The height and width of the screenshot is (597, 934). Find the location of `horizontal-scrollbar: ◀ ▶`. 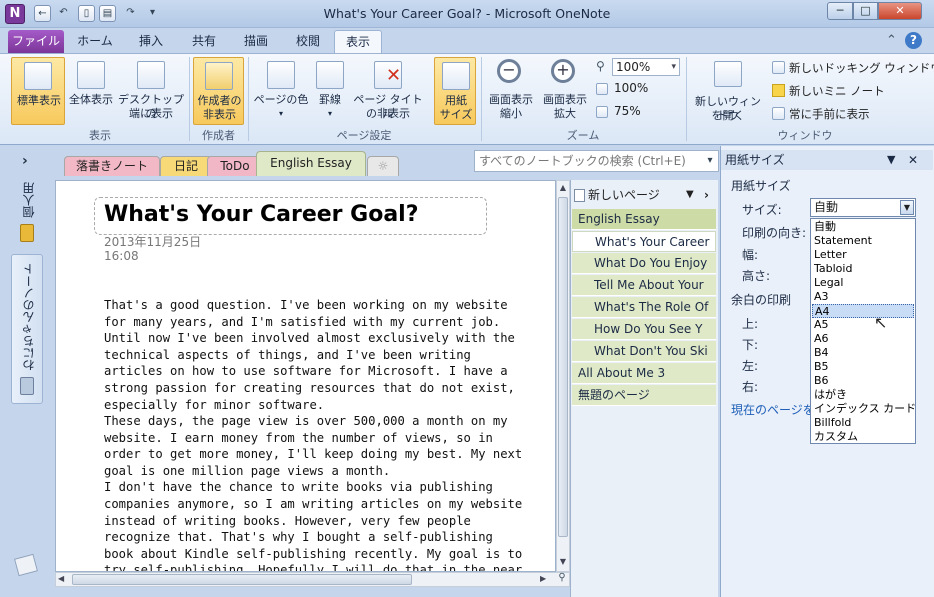

horizontal-scrollbar: ◀ ▶ is located at coordinates (312, 579).